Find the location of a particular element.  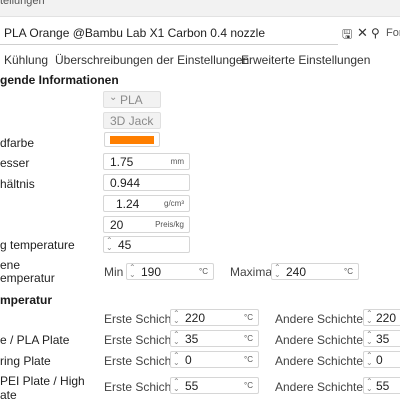

engineering-plate-first-layer-value: 0 is located at coordinates (188, 360).